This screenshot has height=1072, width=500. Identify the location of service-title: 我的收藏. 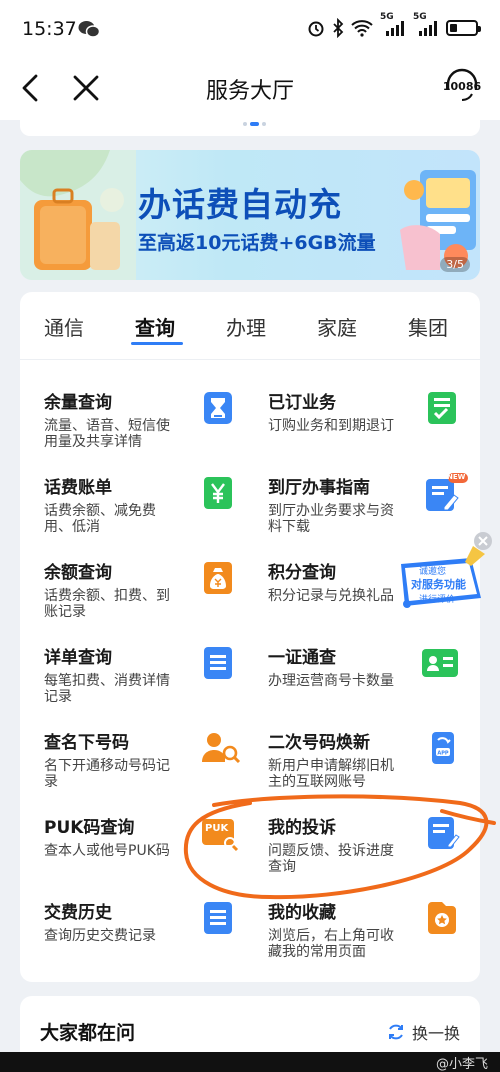
(302, 913).